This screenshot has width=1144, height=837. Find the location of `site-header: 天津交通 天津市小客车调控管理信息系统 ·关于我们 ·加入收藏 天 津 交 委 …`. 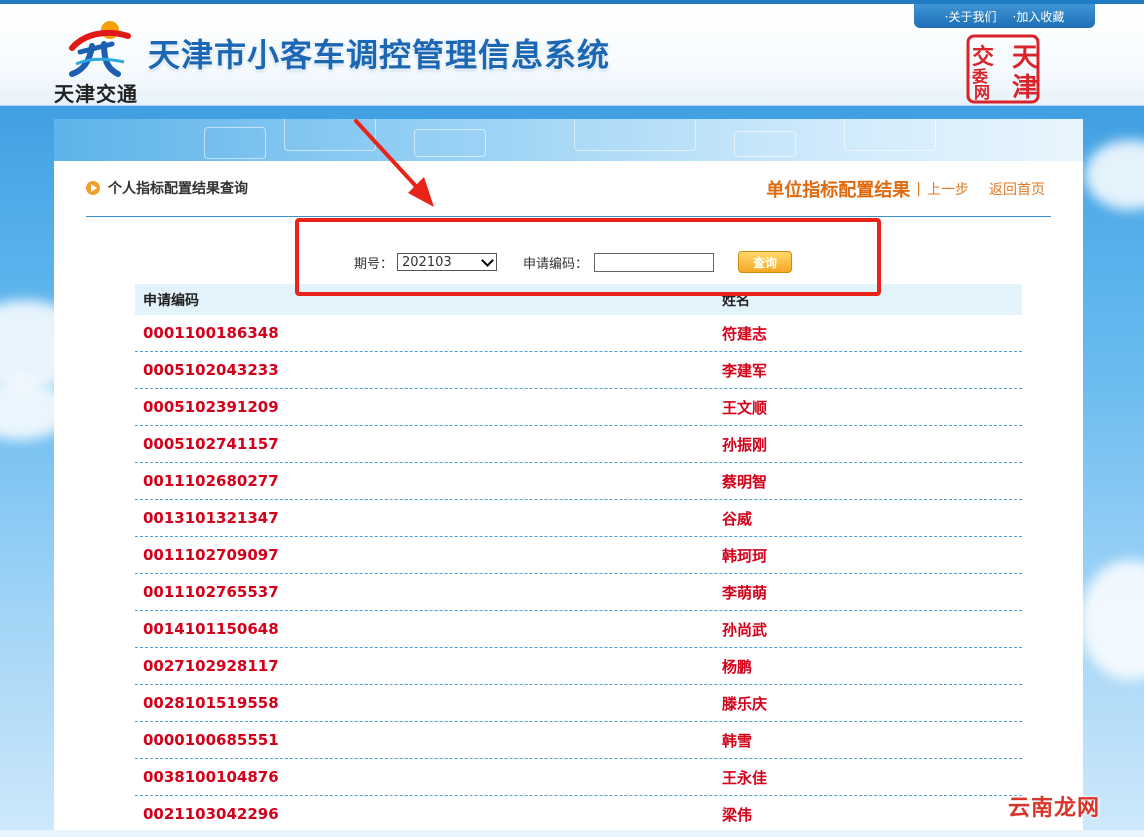

site-header: 天津交通 天津市小客车调控管理信息系统 ·关于我们 ·加入收藏 天 津 交 委 … is located at coordinates (572, 53).